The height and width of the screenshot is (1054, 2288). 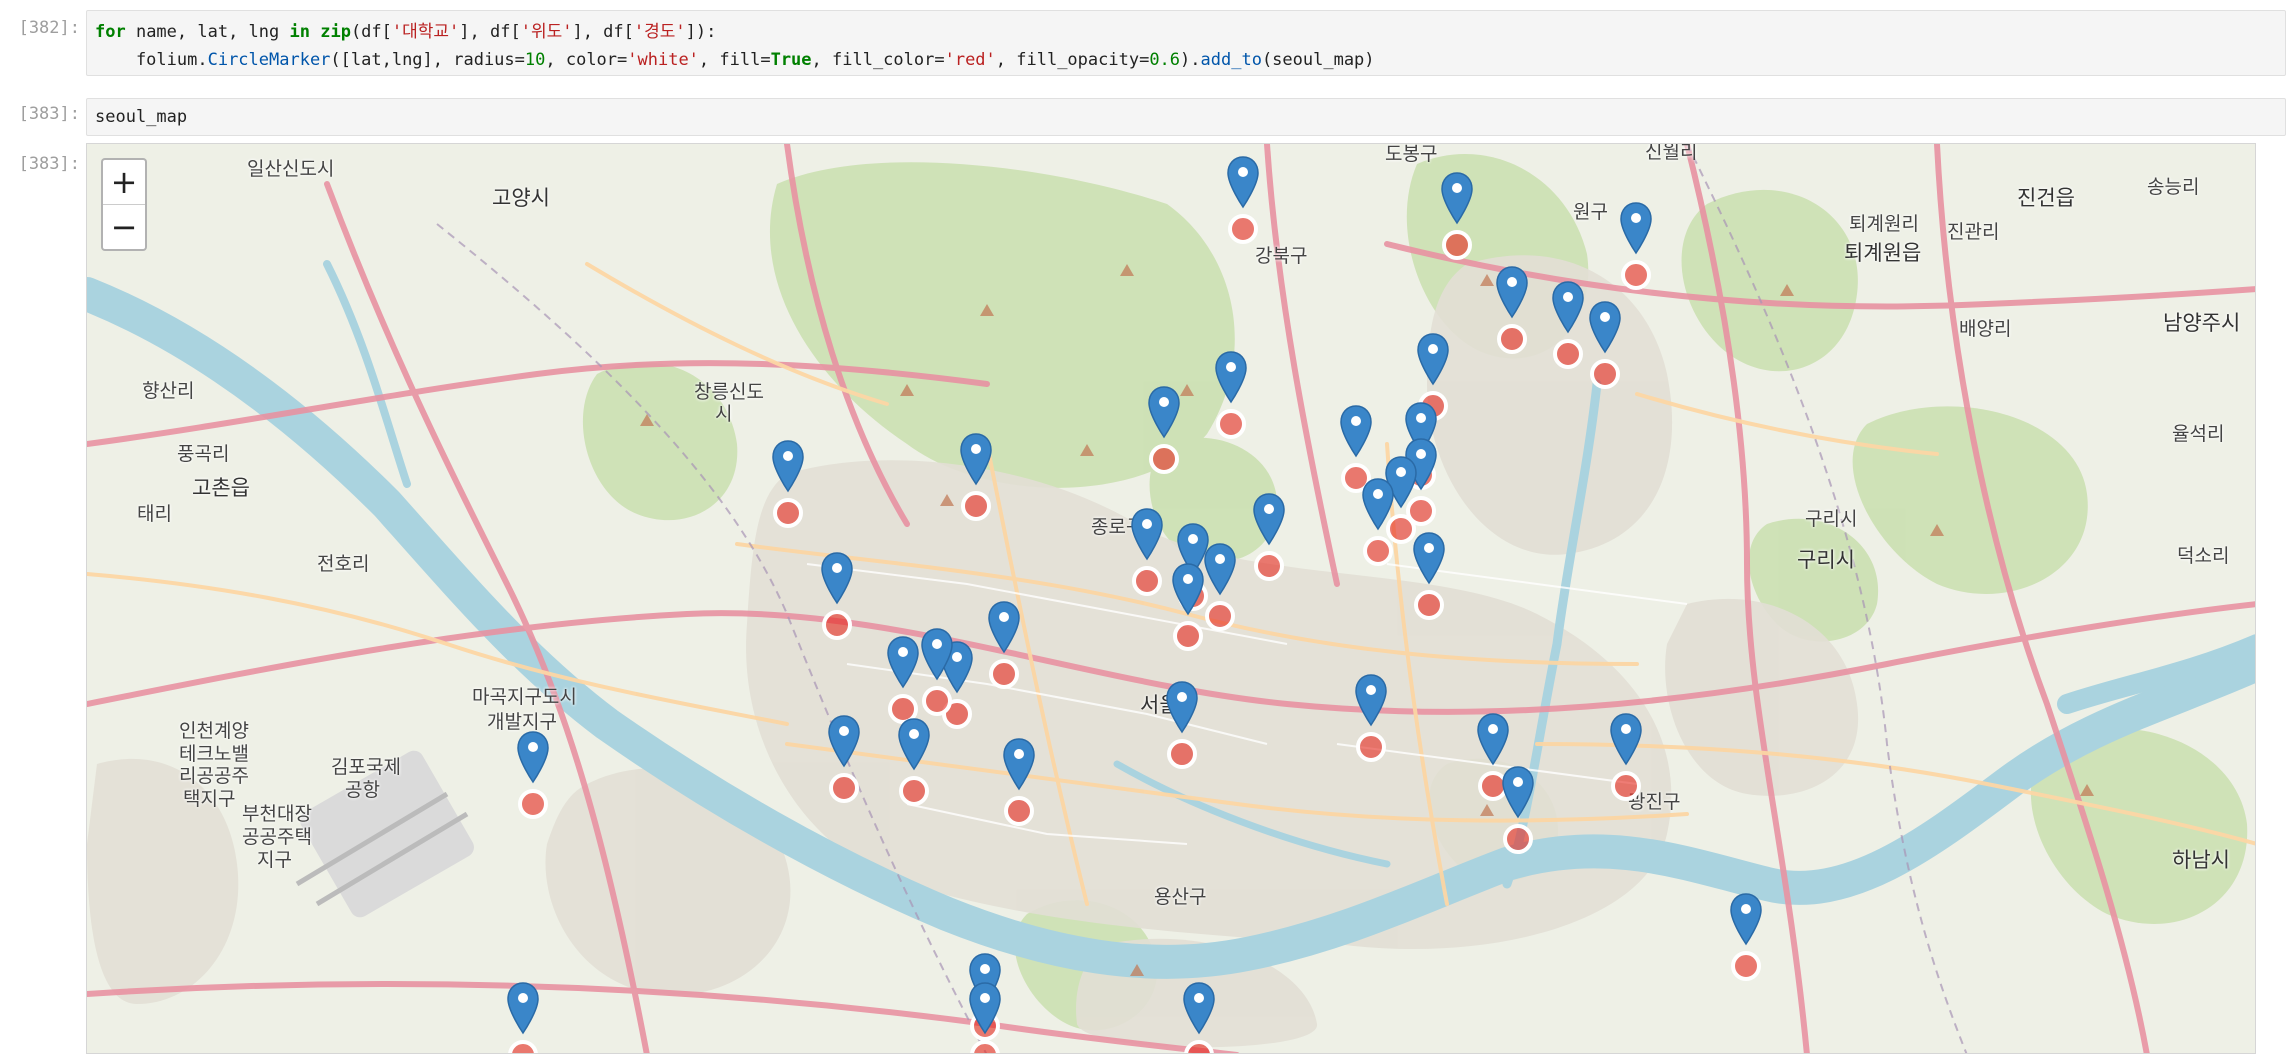 What do you see at coordinates (2046, 198) in the screenshot?
I see `map-place-label: 진건읍` at bounding box center [2046, 198].